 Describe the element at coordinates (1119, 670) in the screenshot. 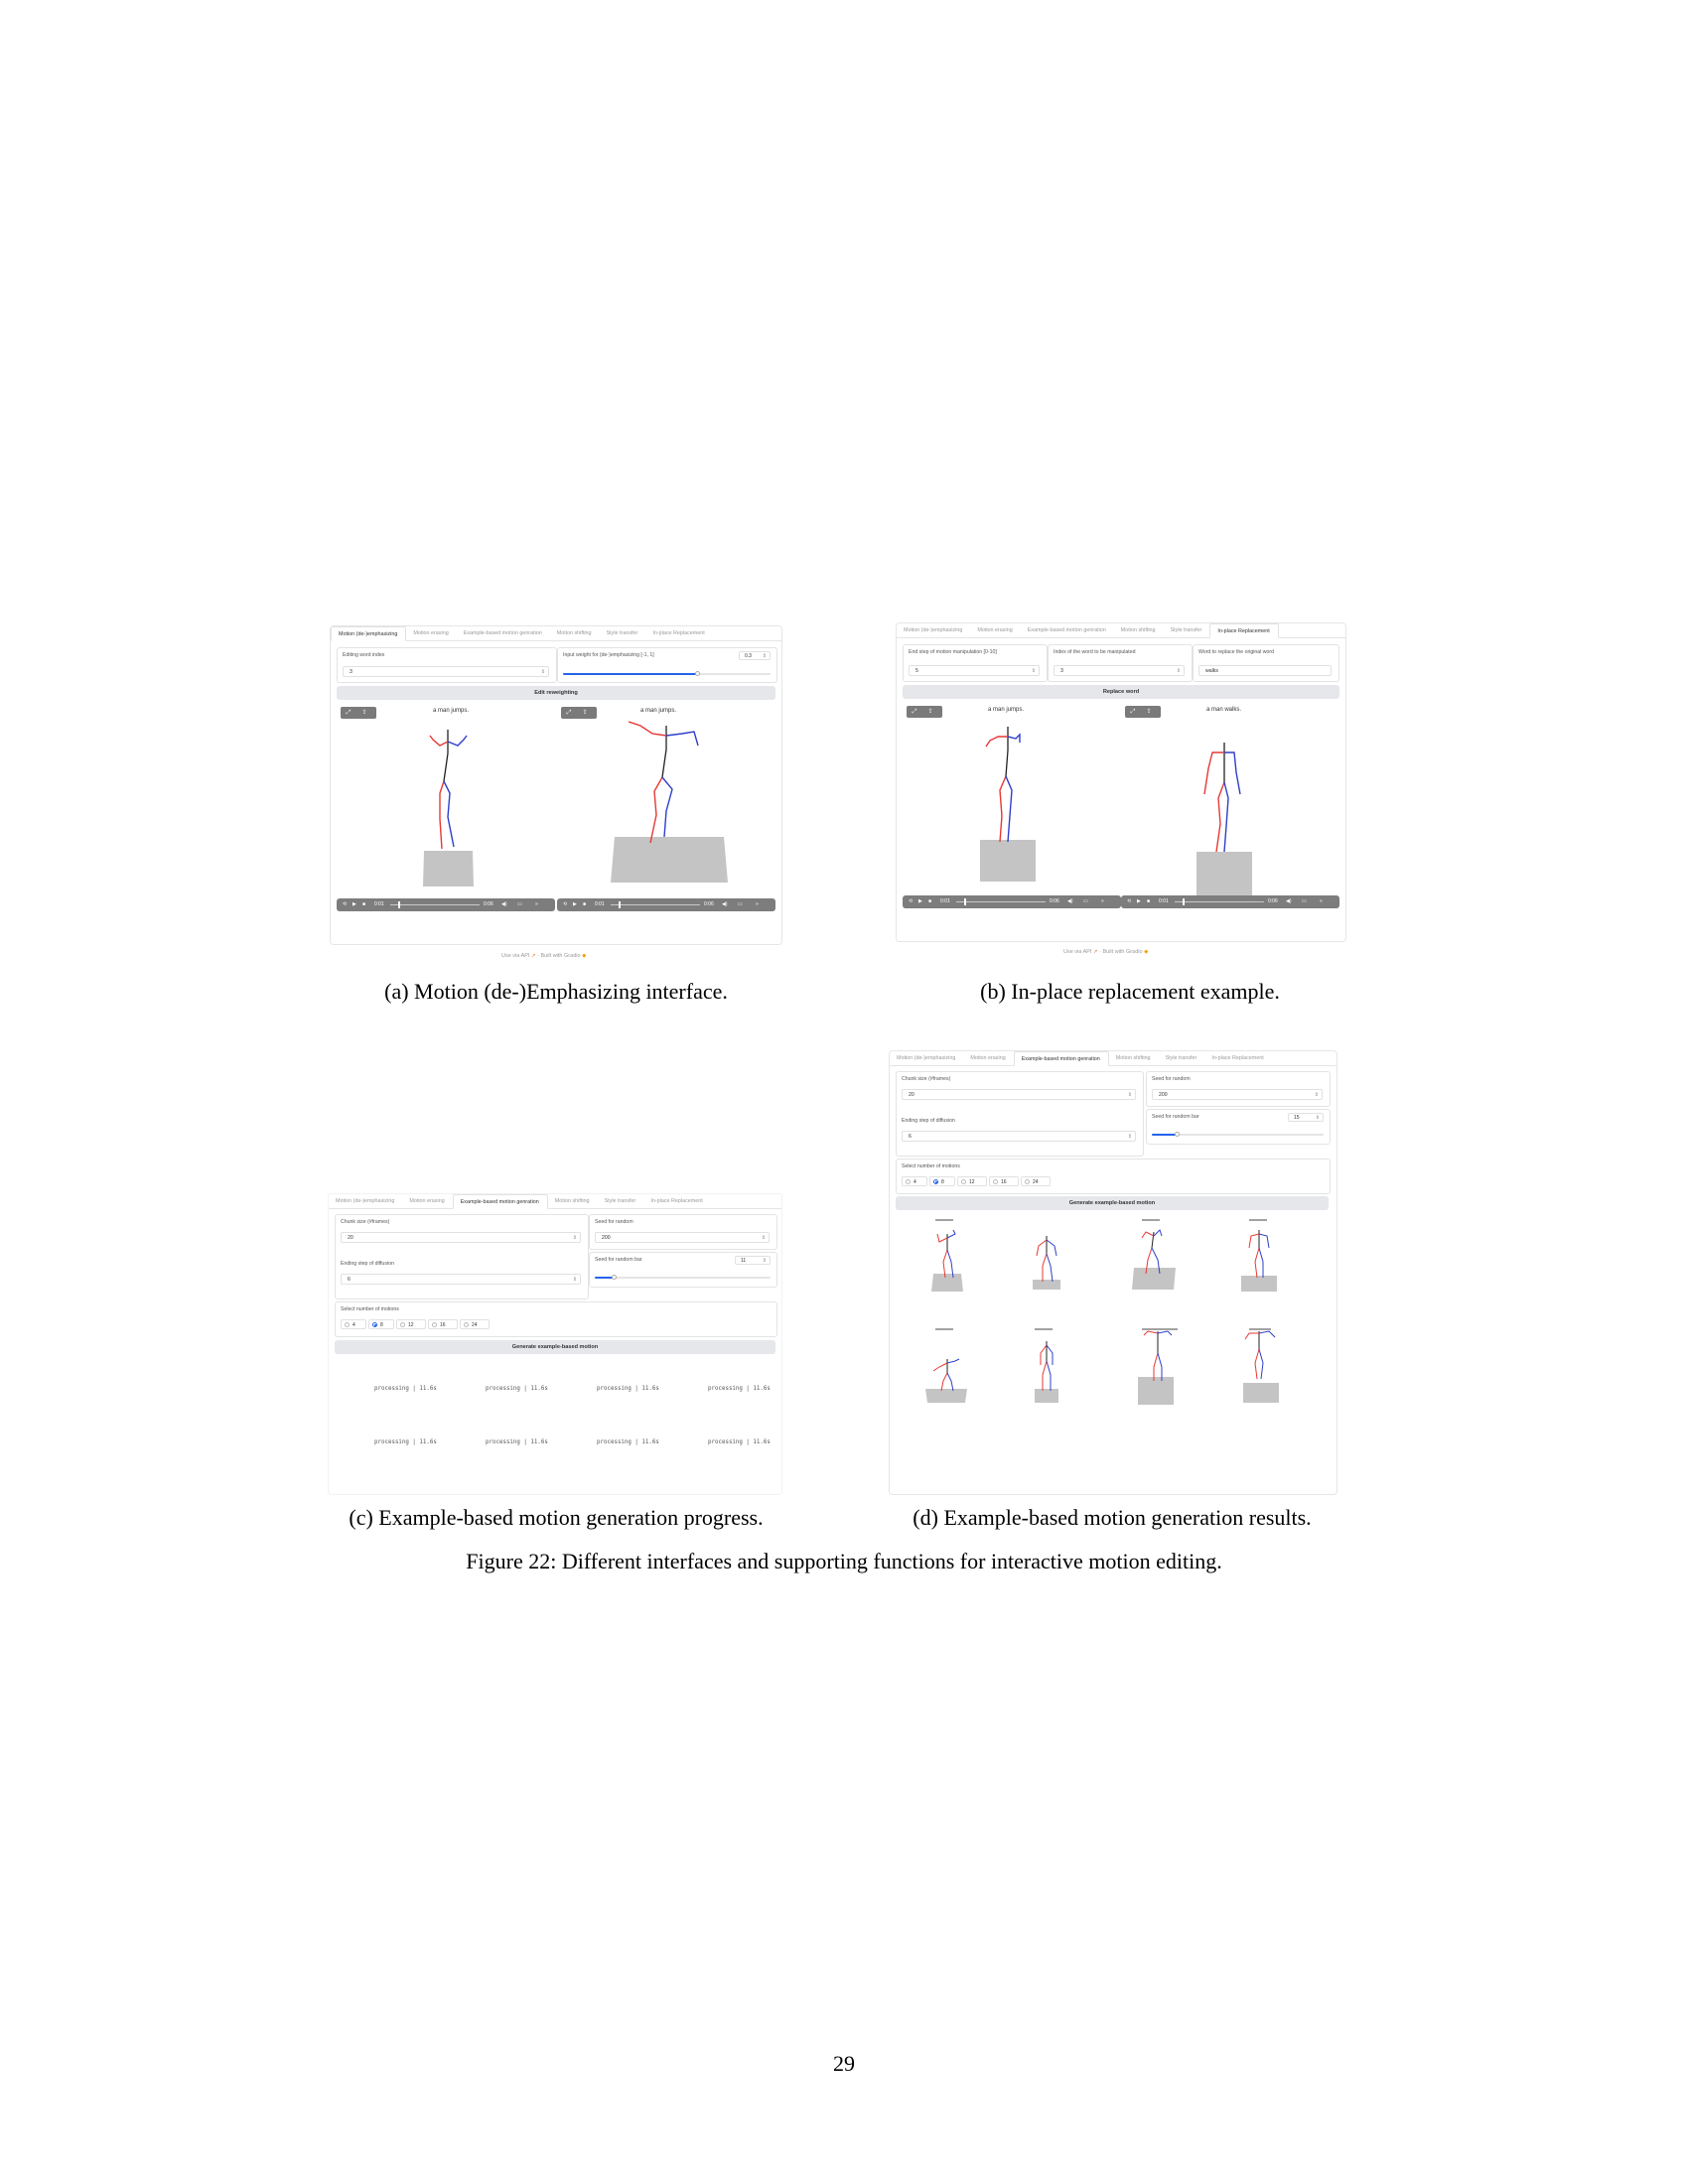

I see `word-index-input: 3 ⇕` at that location.